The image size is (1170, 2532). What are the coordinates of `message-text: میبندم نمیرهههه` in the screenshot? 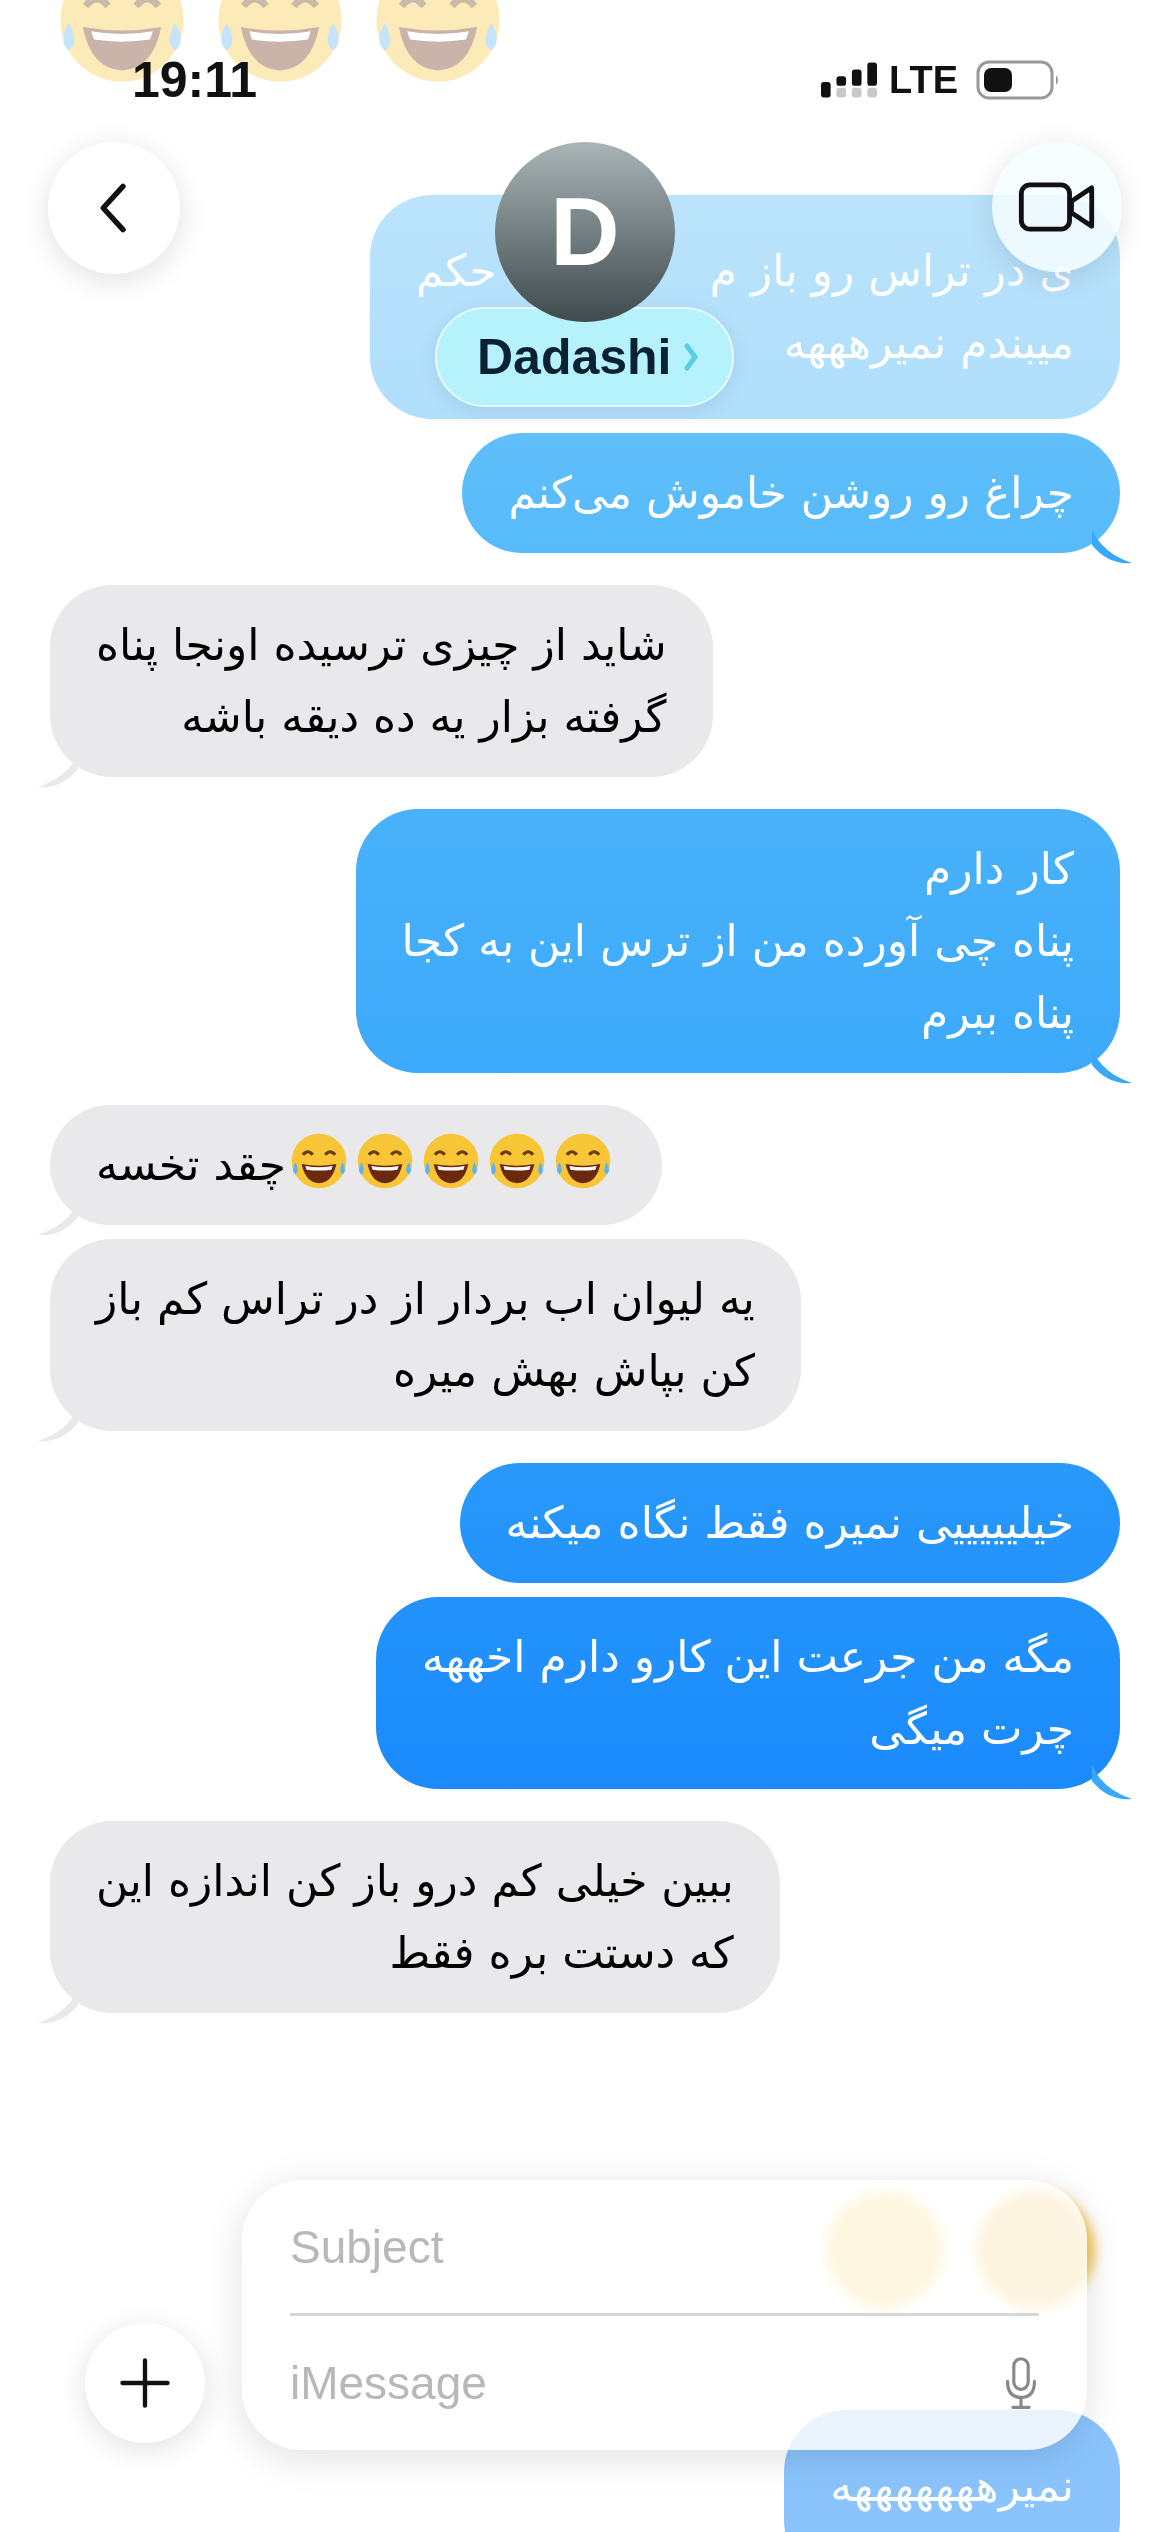 It's located at (928, 342).